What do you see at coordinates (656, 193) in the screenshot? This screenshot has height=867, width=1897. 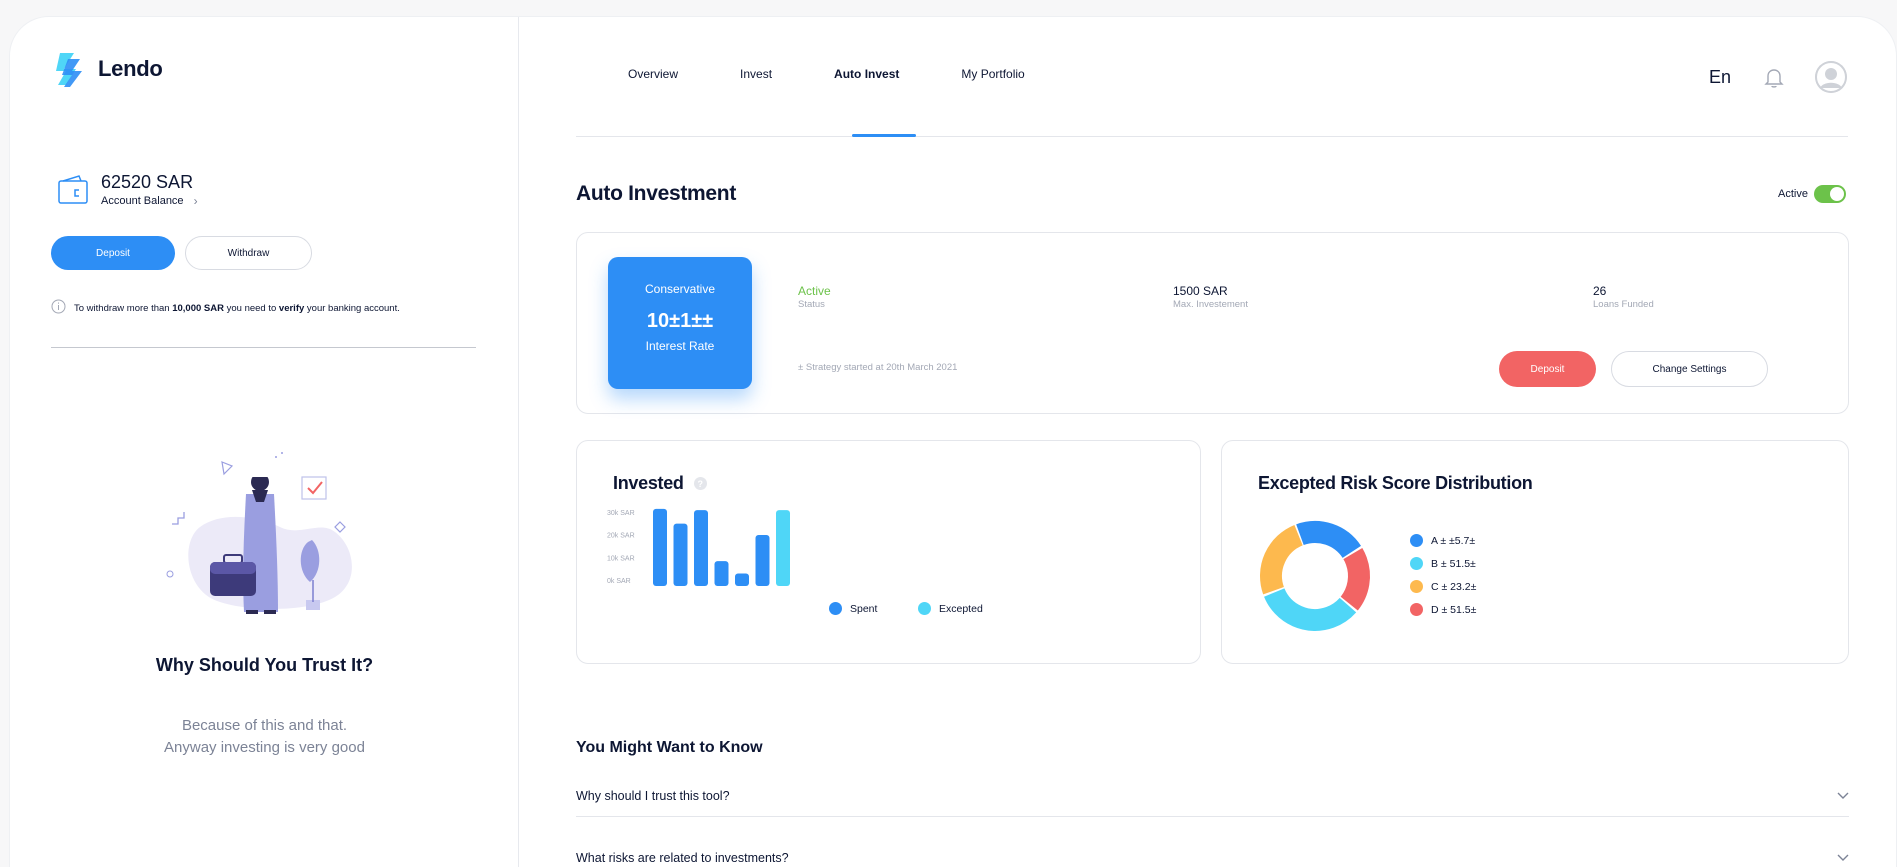 I see `page-title: Auto Investment` at bounding box center [656, 193].